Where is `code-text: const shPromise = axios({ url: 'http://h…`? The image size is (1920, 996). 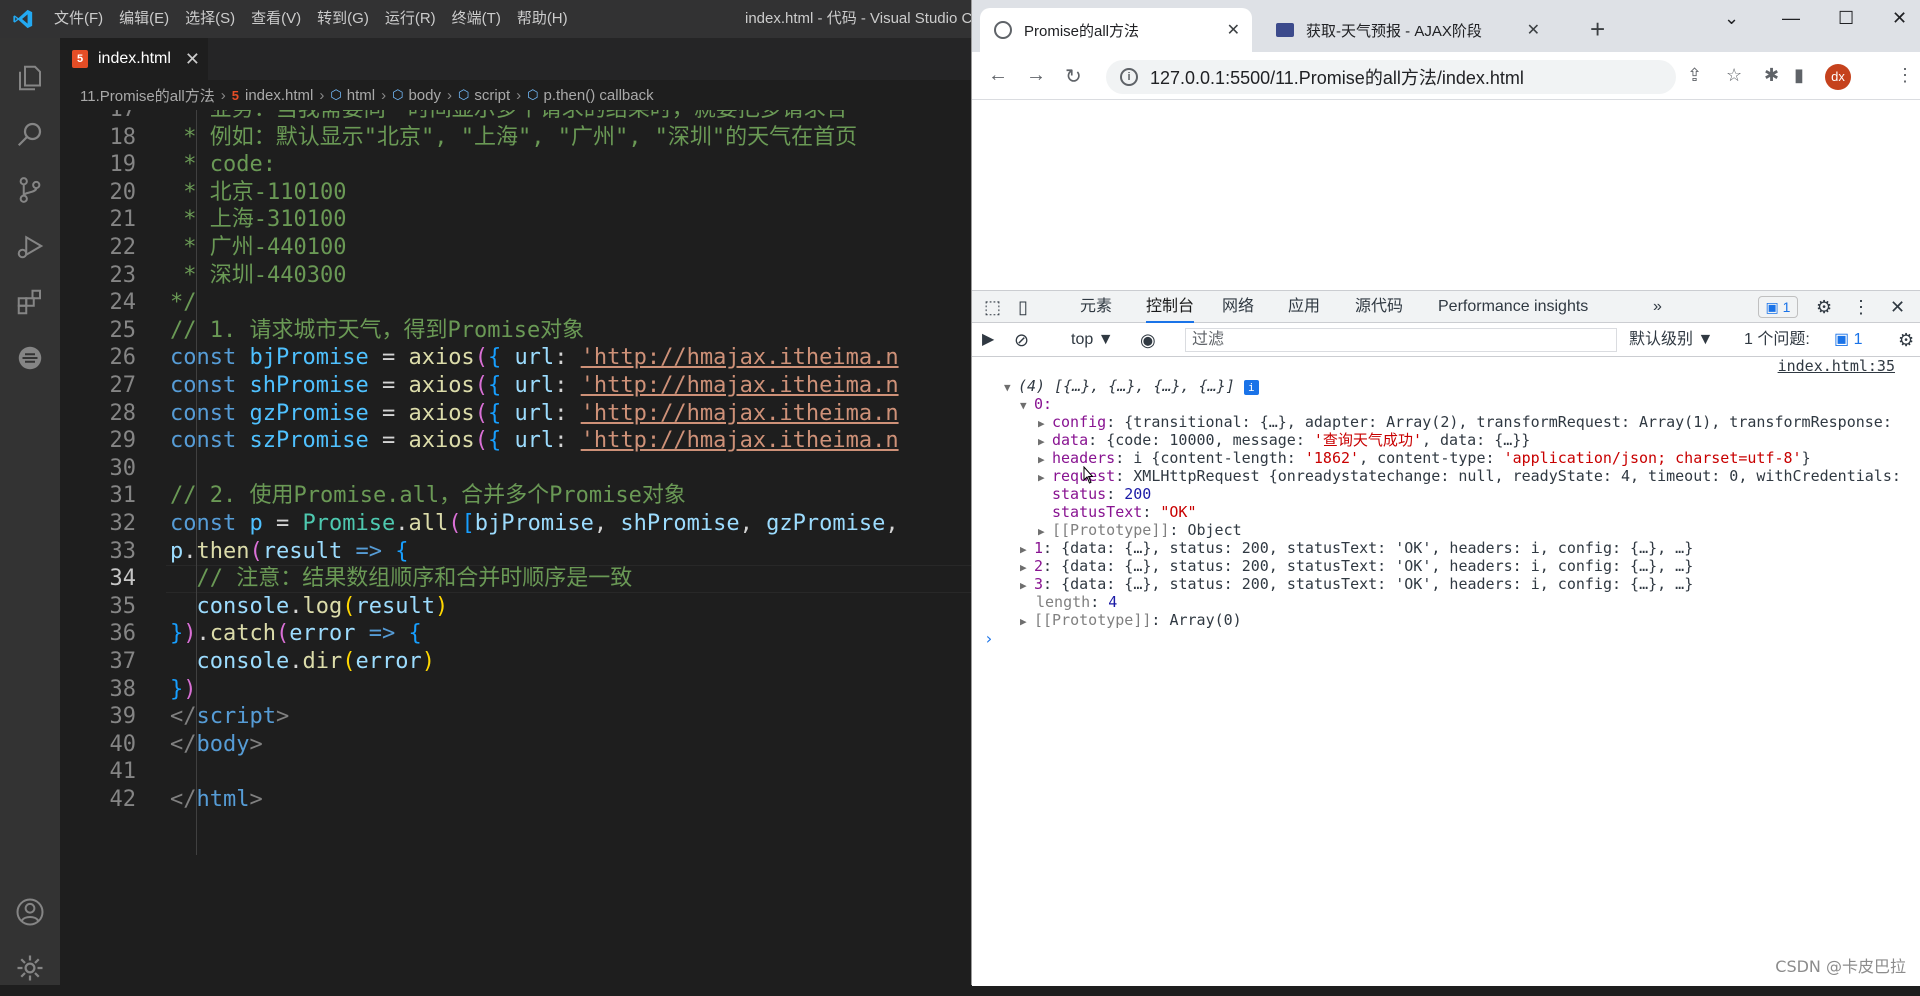
code-text: const shPromise = axios({ url: 'http://h… is located at coordinates (534, 385).